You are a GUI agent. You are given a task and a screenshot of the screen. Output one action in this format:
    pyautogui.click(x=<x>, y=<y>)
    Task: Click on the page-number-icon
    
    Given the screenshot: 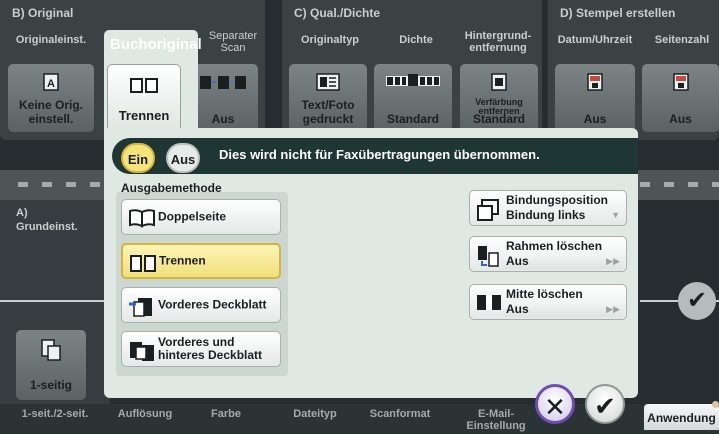 What is the action you would take?
    pyautogui.click(x=681, y=83)
    